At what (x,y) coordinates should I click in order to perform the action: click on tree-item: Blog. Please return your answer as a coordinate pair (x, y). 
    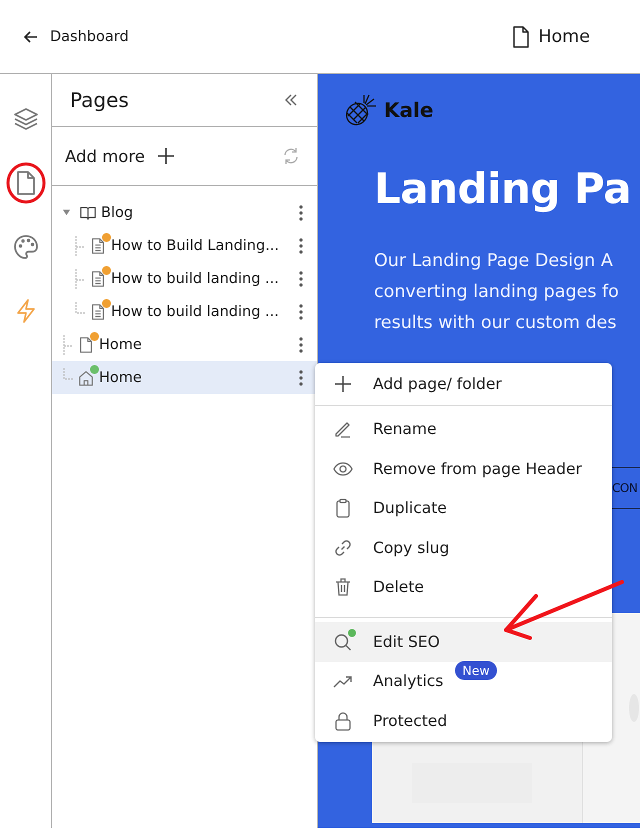
    Looking at the image, I should click on (184, 212).